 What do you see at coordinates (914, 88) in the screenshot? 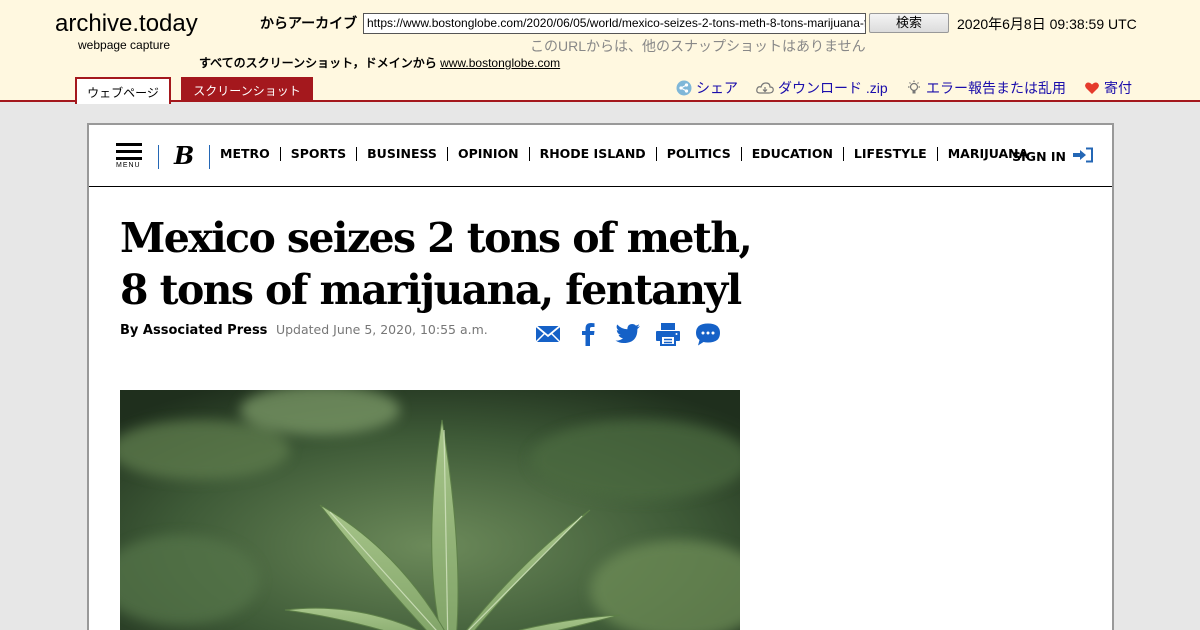
I see `lightbulb-icon` at bounding box center [914, 88].